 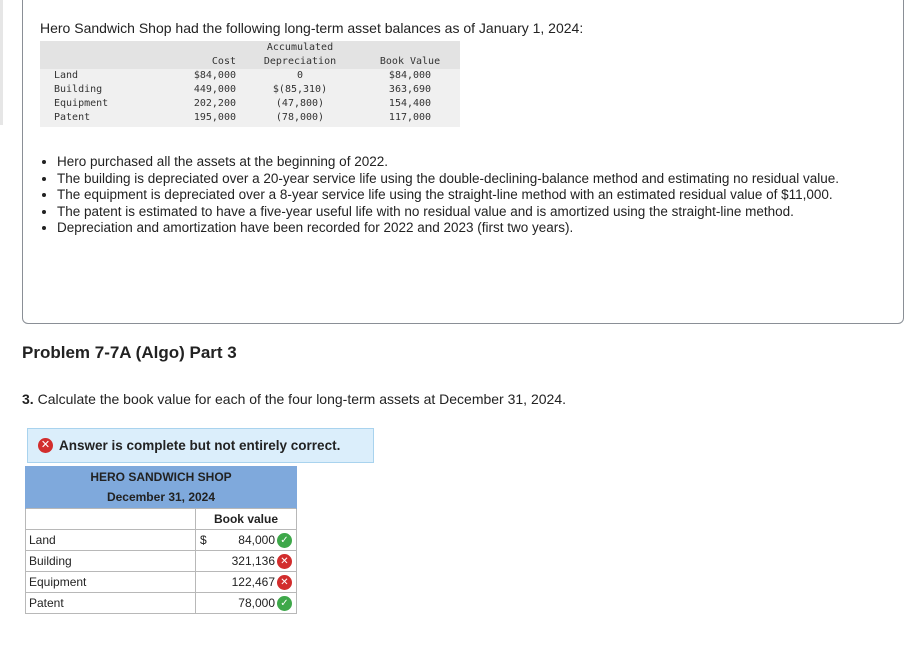 I want to click on asset-cost: 195,000, so click(x=214, y=117).